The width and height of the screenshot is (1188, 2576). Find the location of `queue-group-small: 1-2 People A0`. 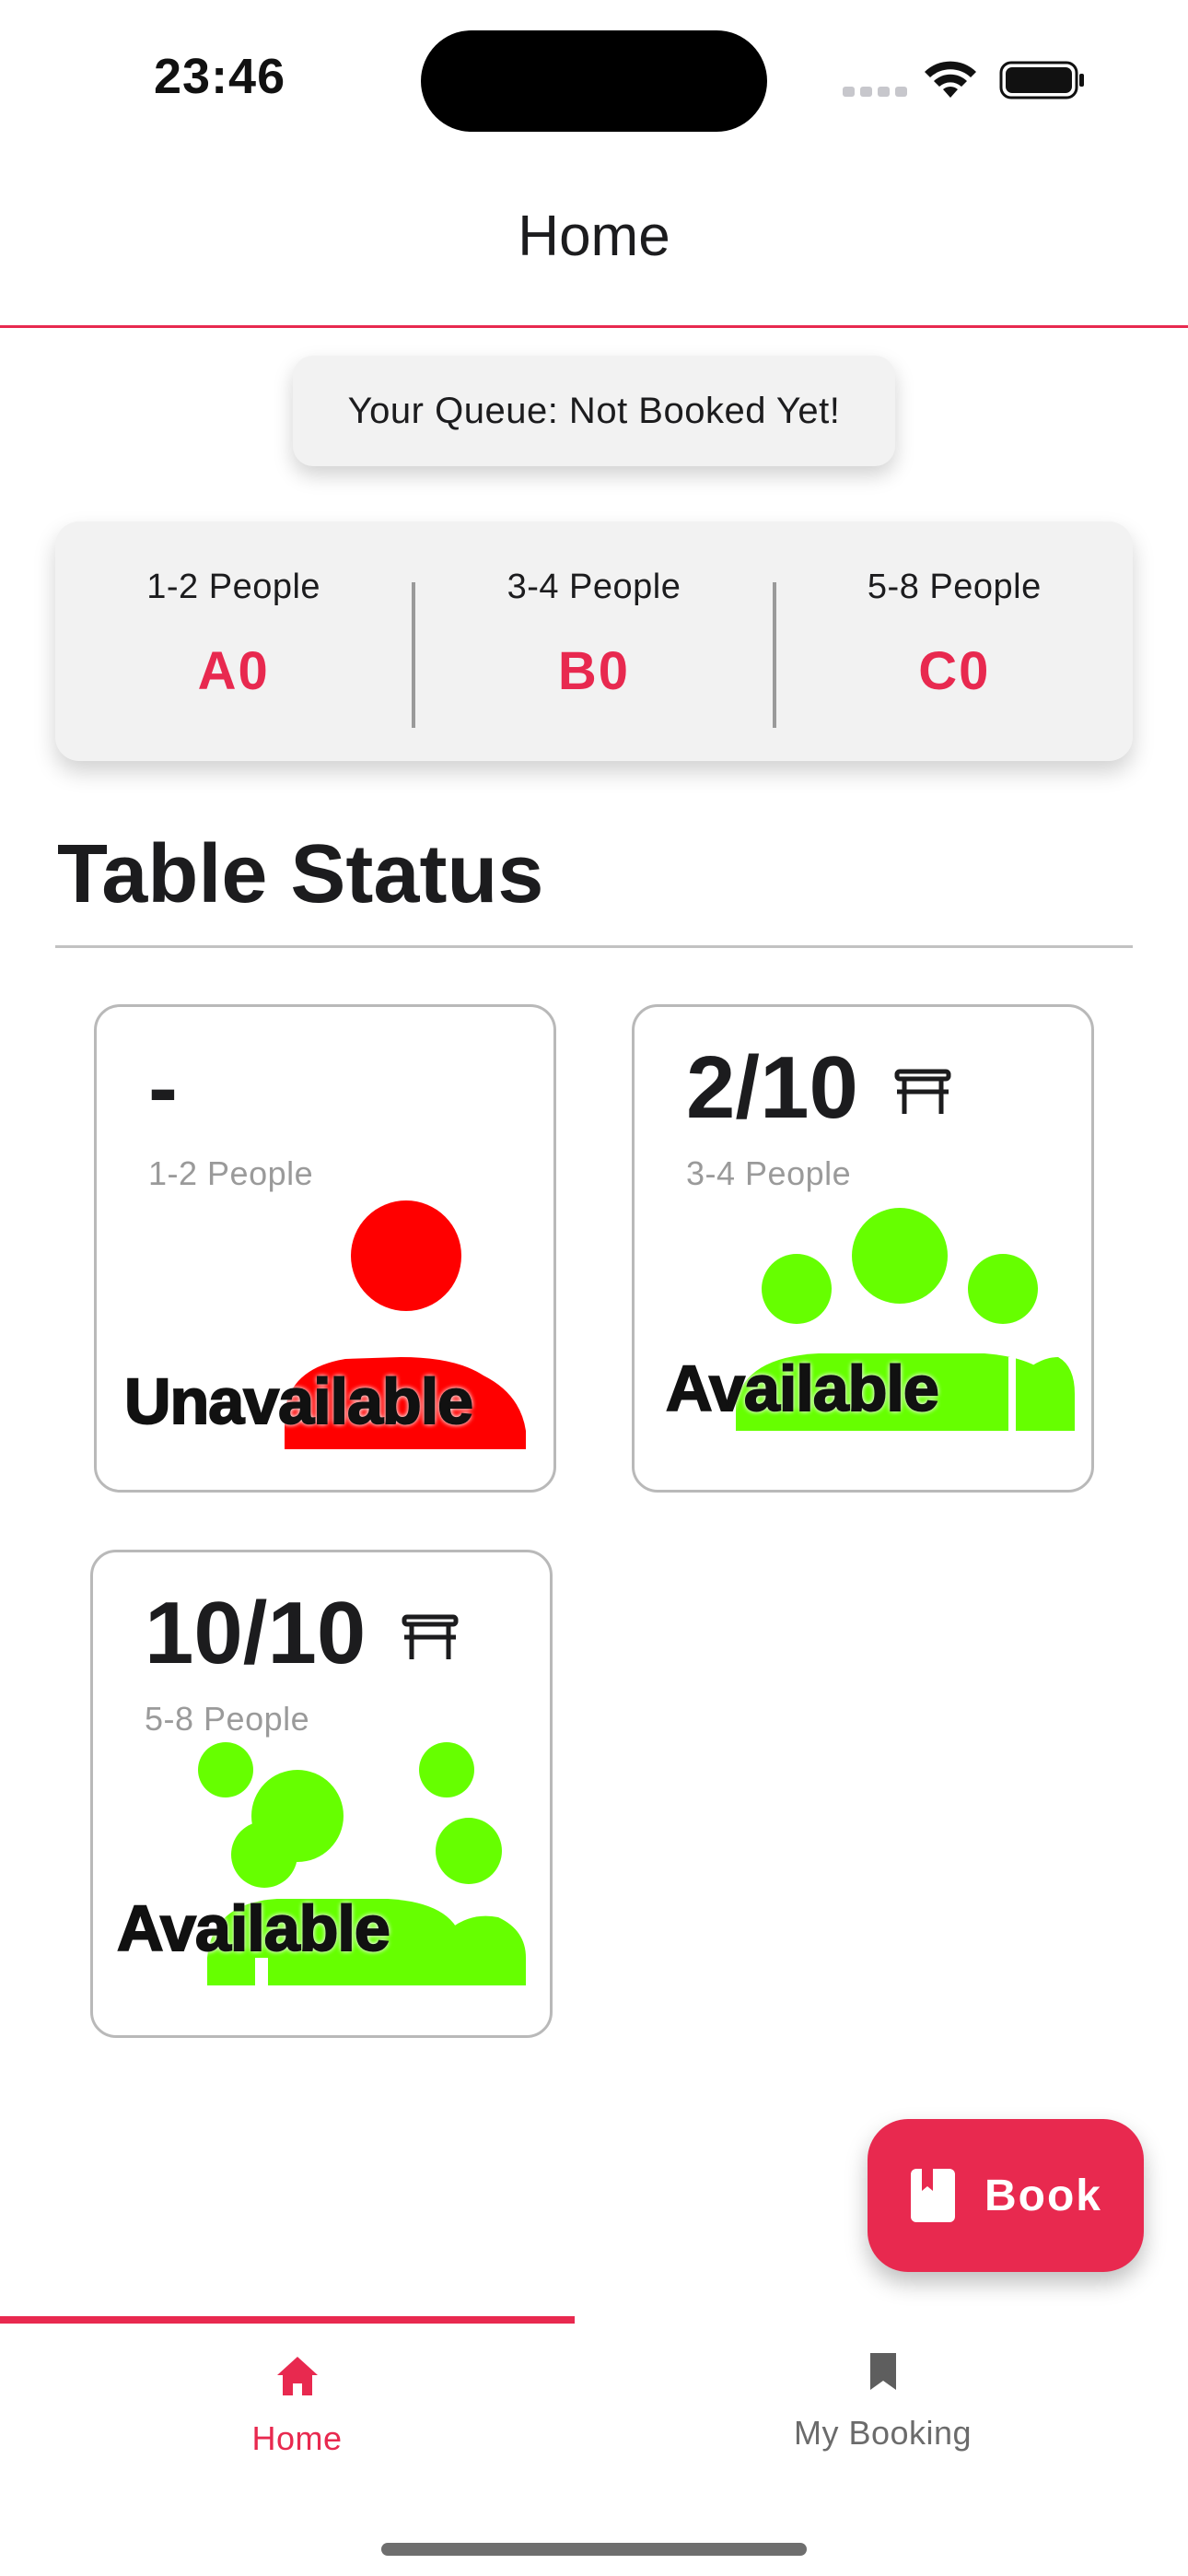

queue-group-small: 1-2 People A0 is located at coordinates (233, 641).